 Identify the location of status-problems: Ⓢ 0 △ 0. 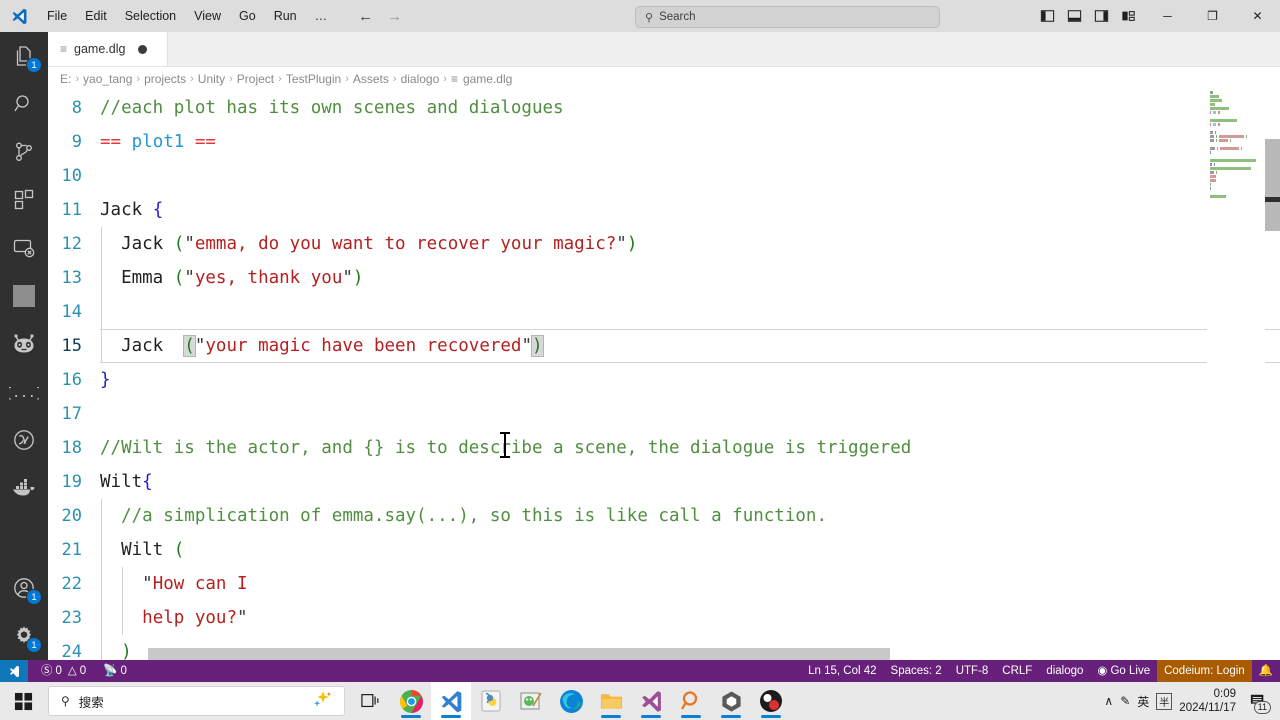
(63, 671).